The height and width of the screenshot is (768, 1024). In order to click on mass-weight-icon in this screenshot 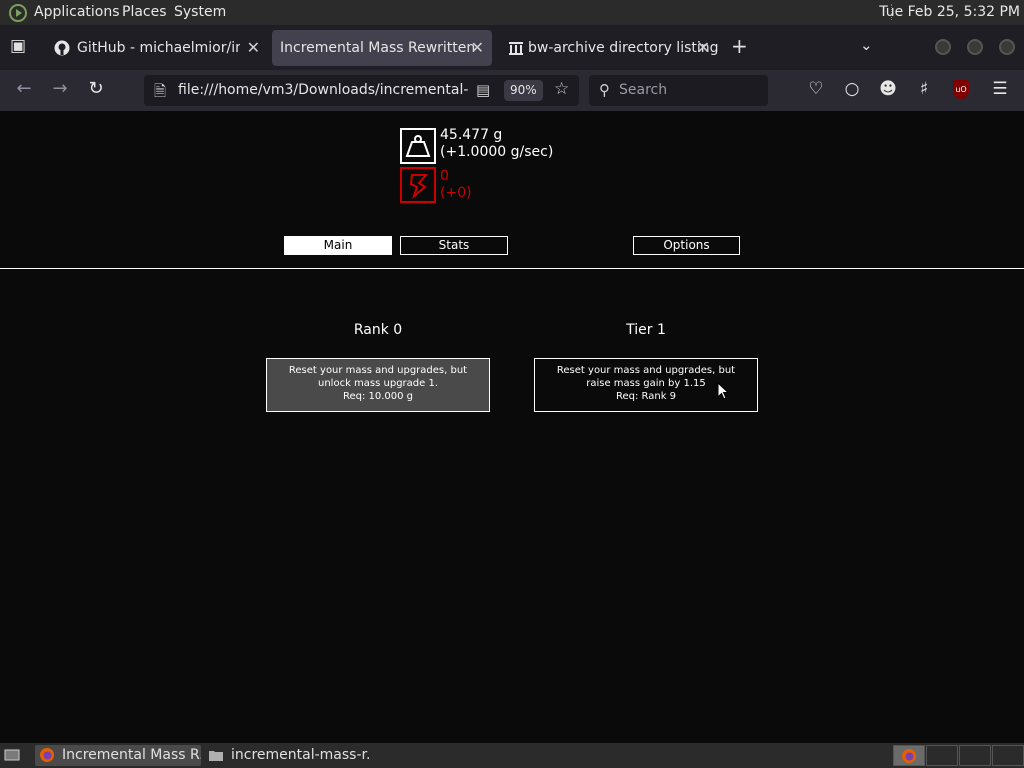, I will do `click(418, 146)`.